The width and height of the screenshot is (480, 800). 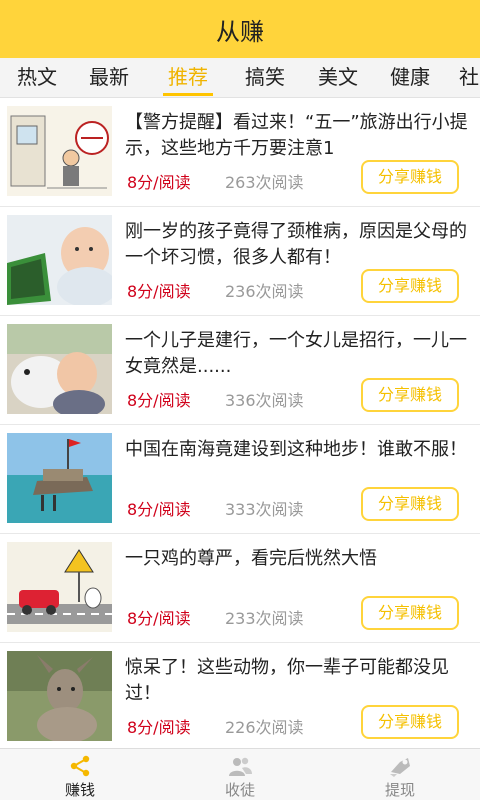 What do you see at coordinates (59, 151) in the screenshot?
I see `cartoon-police-icon` at bounding box center [59, 151].